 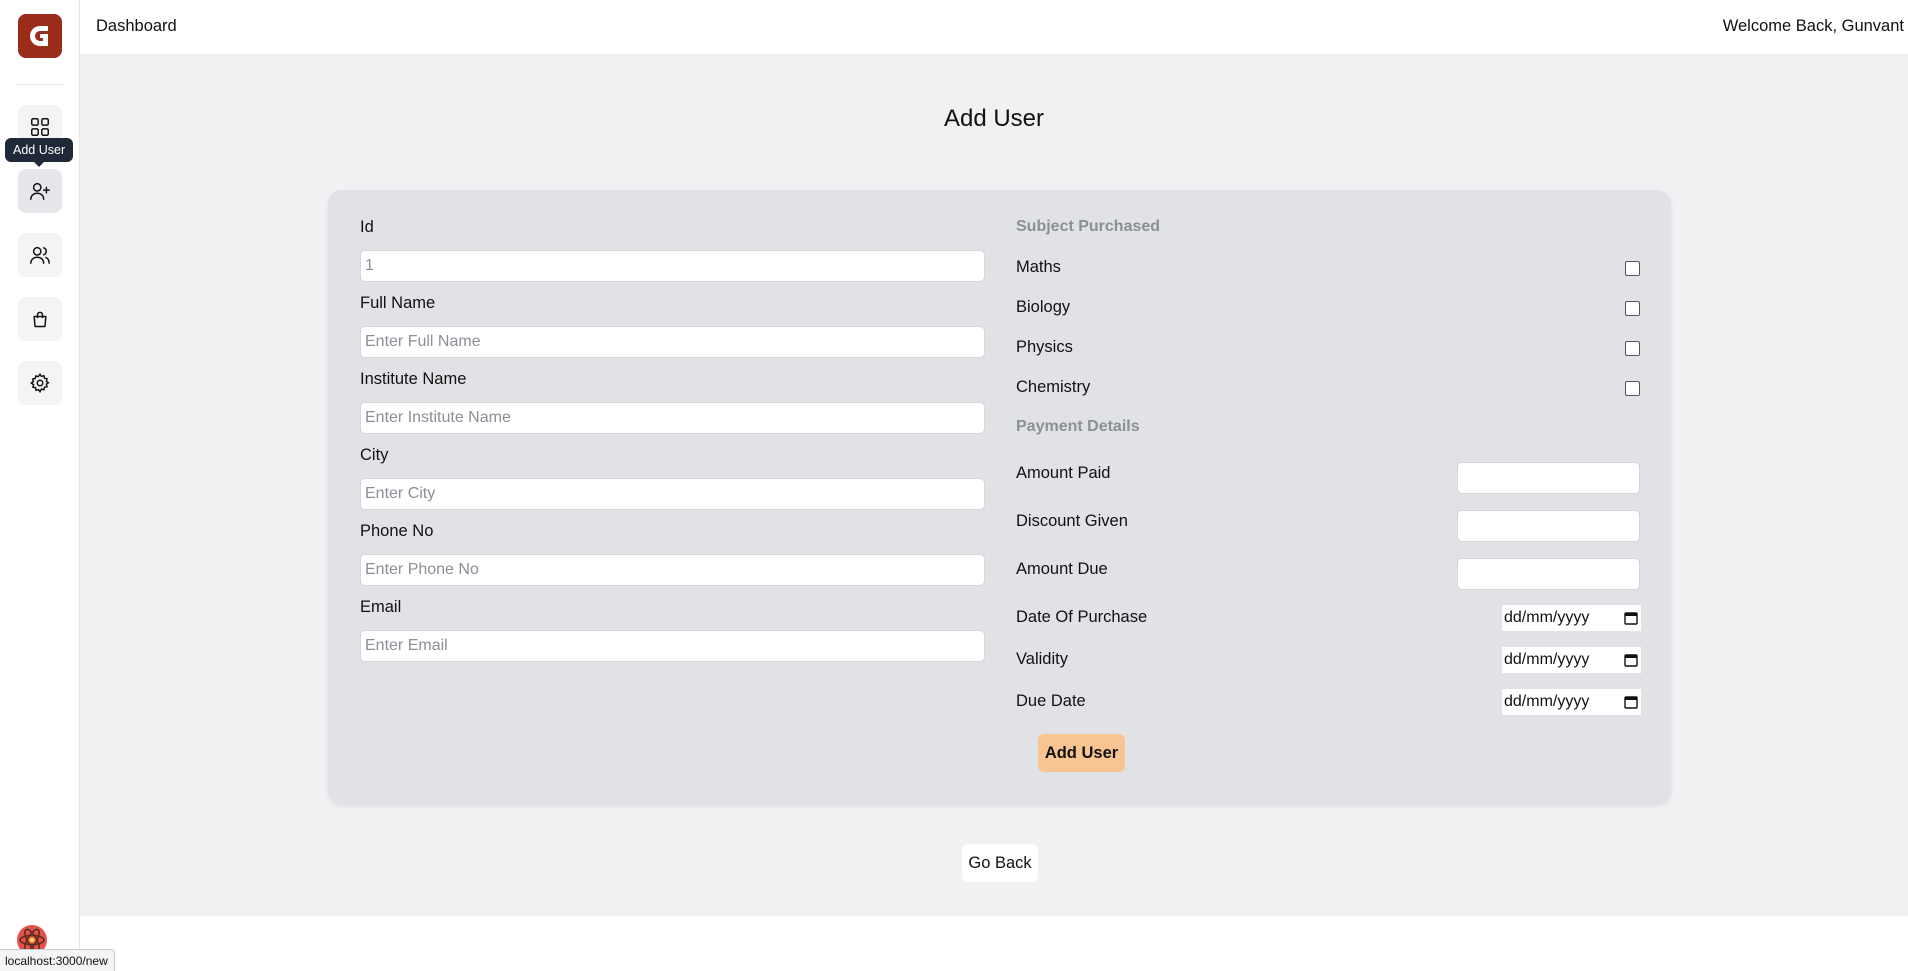 I want to click on sidebar-item-add-user, so click(x=40, y=191).